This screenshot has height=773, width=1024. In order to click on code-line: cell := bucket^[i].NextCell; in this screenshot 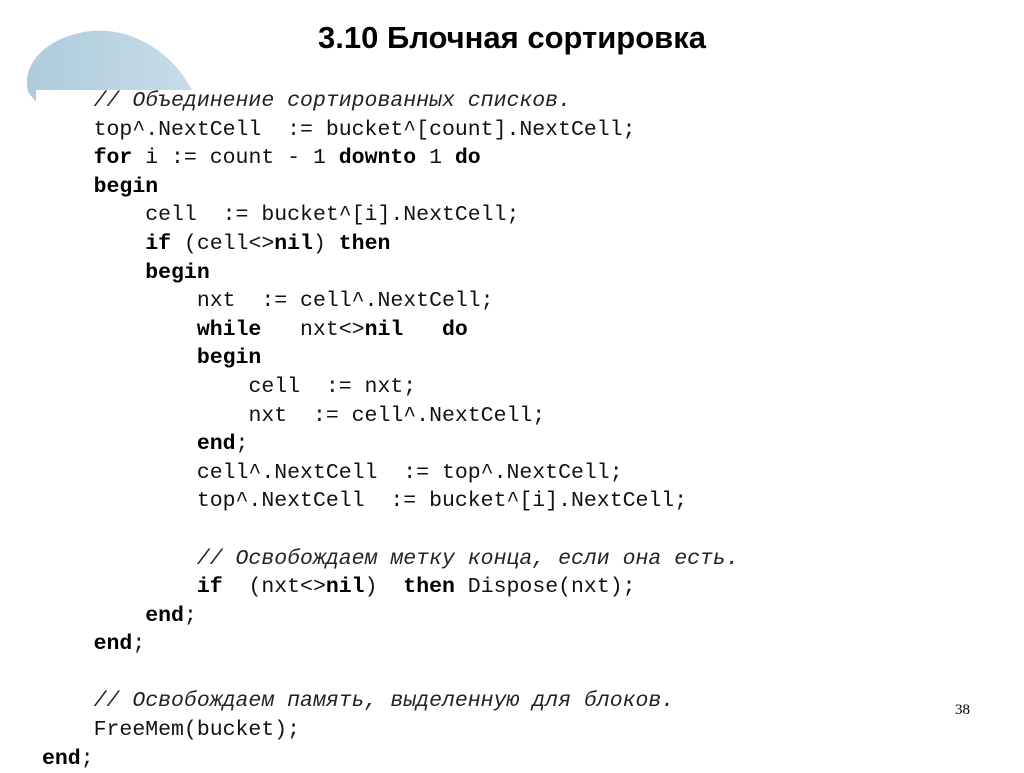, I will do `click(390, 215)`.